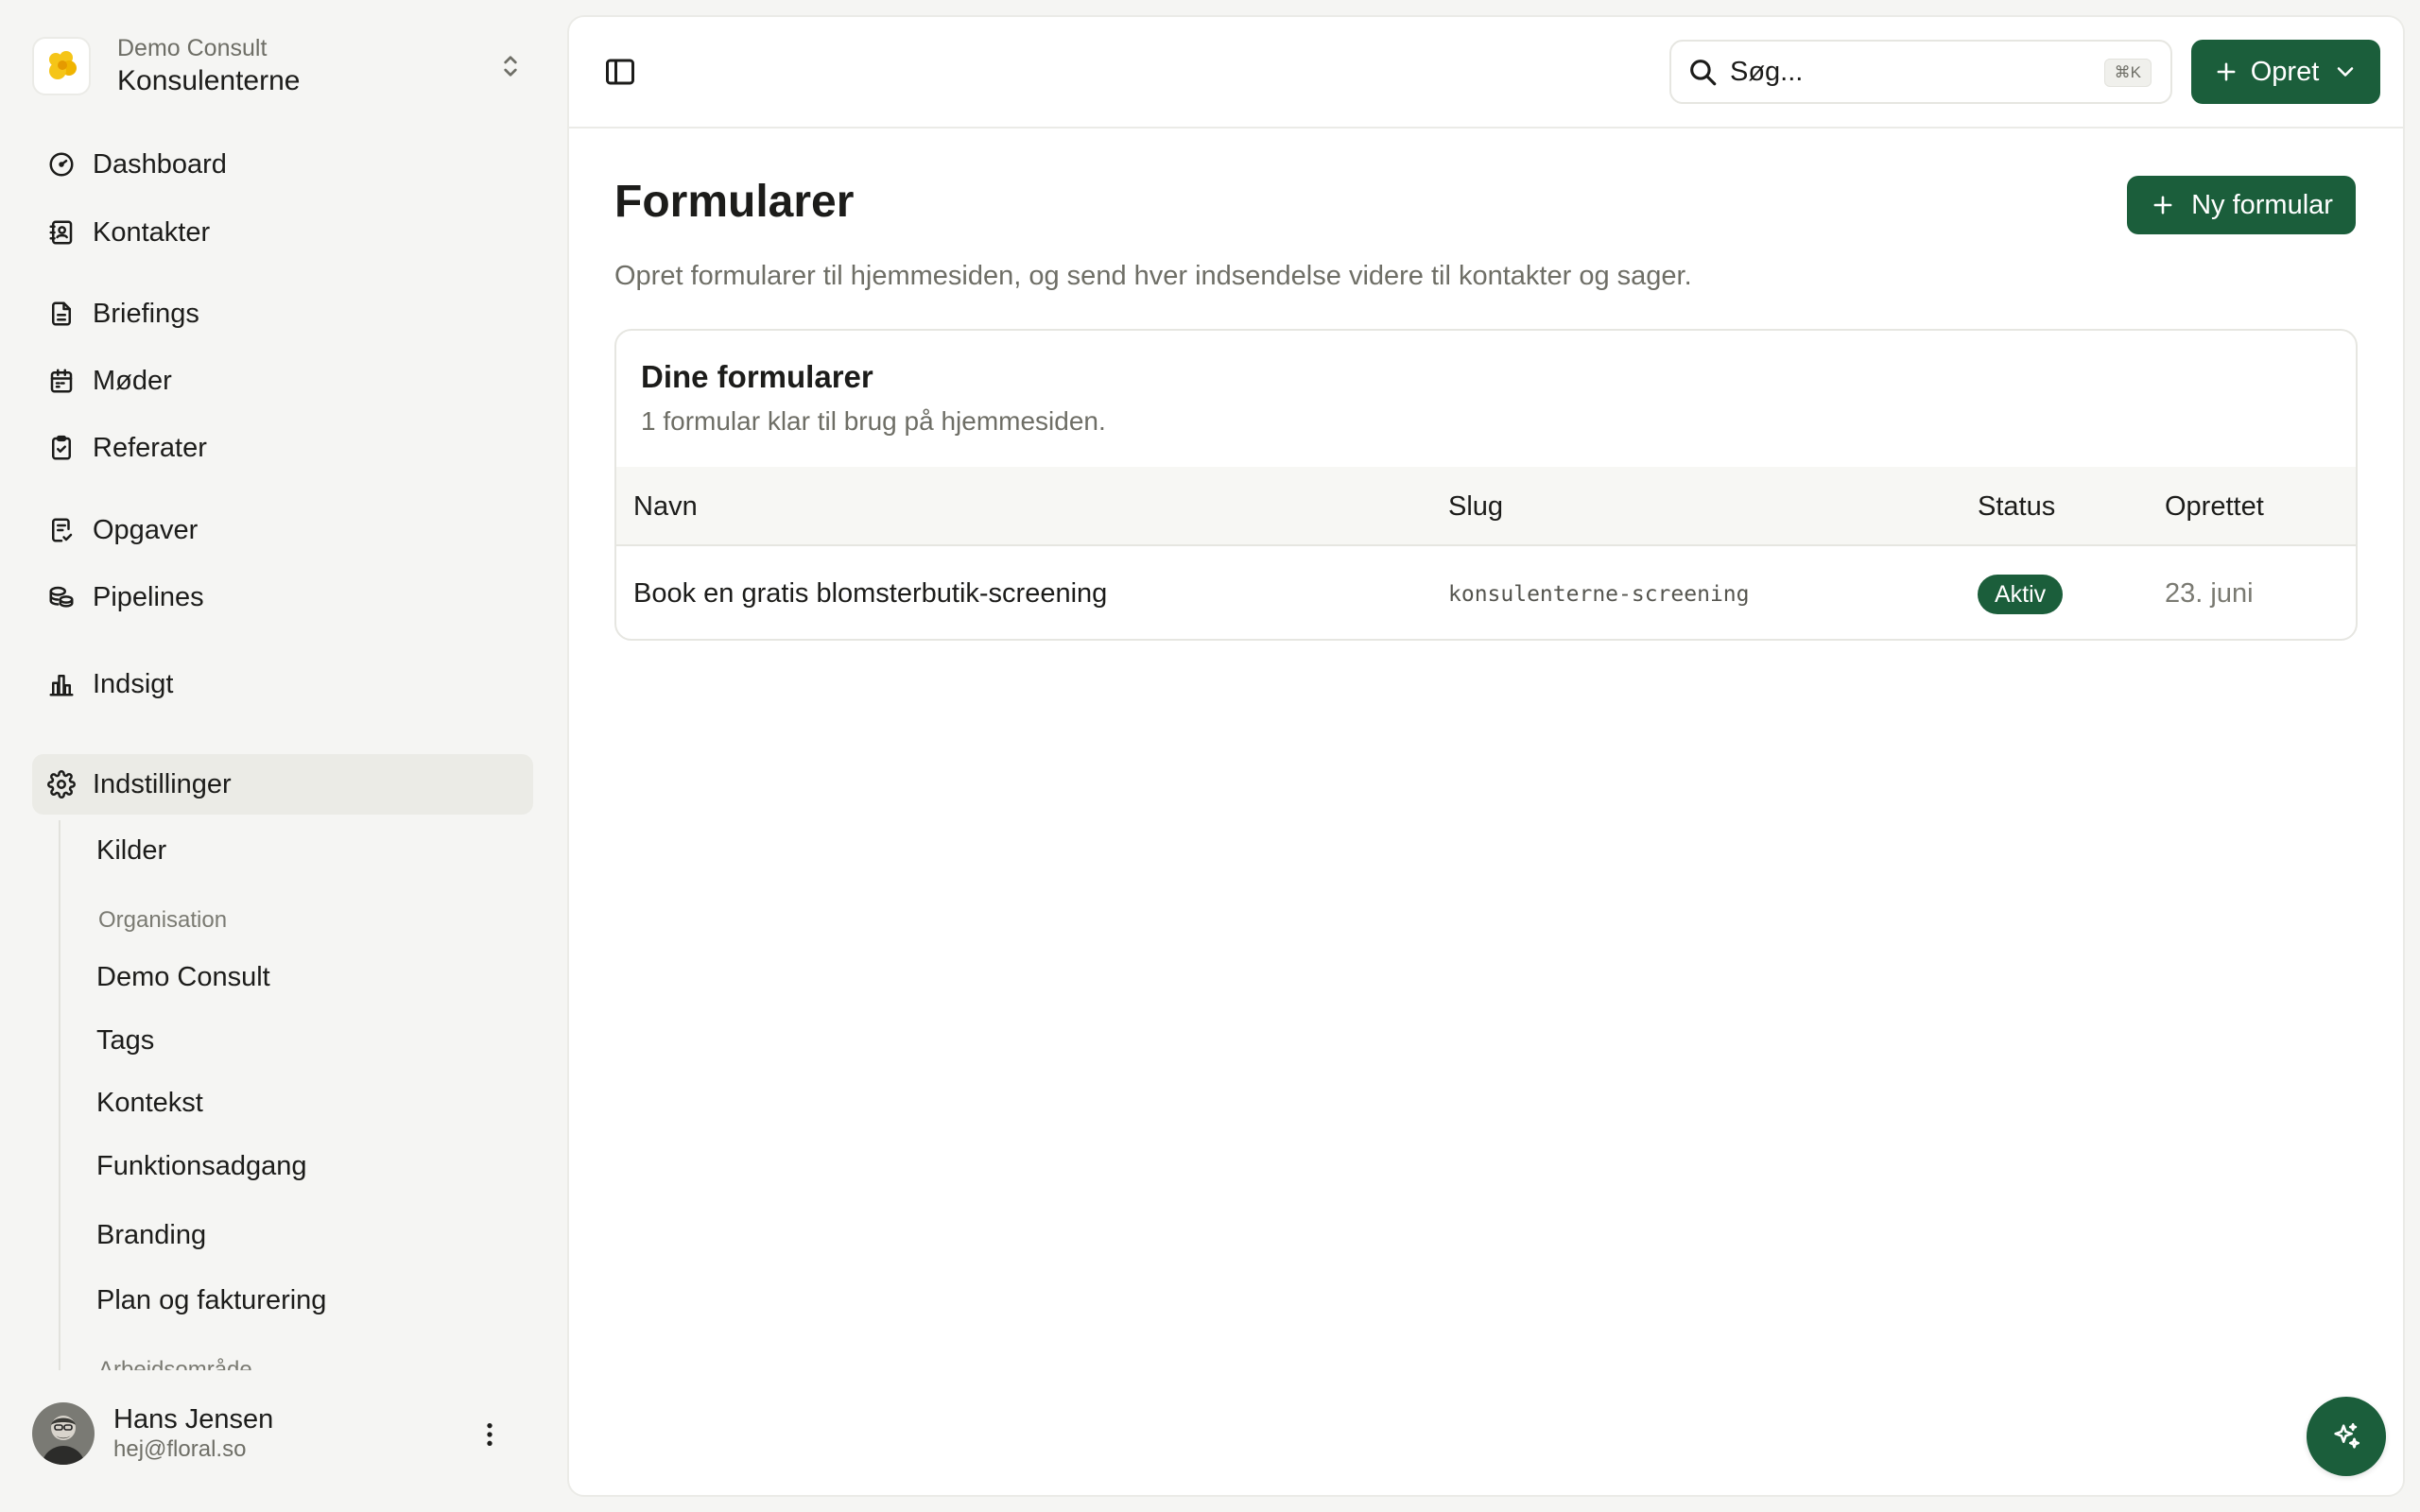 The width and height of the screenshot is (2420, 1512). Describe the element at coordinates (61, 232) in the screenshot. I see `contact-book-icon` at that location.